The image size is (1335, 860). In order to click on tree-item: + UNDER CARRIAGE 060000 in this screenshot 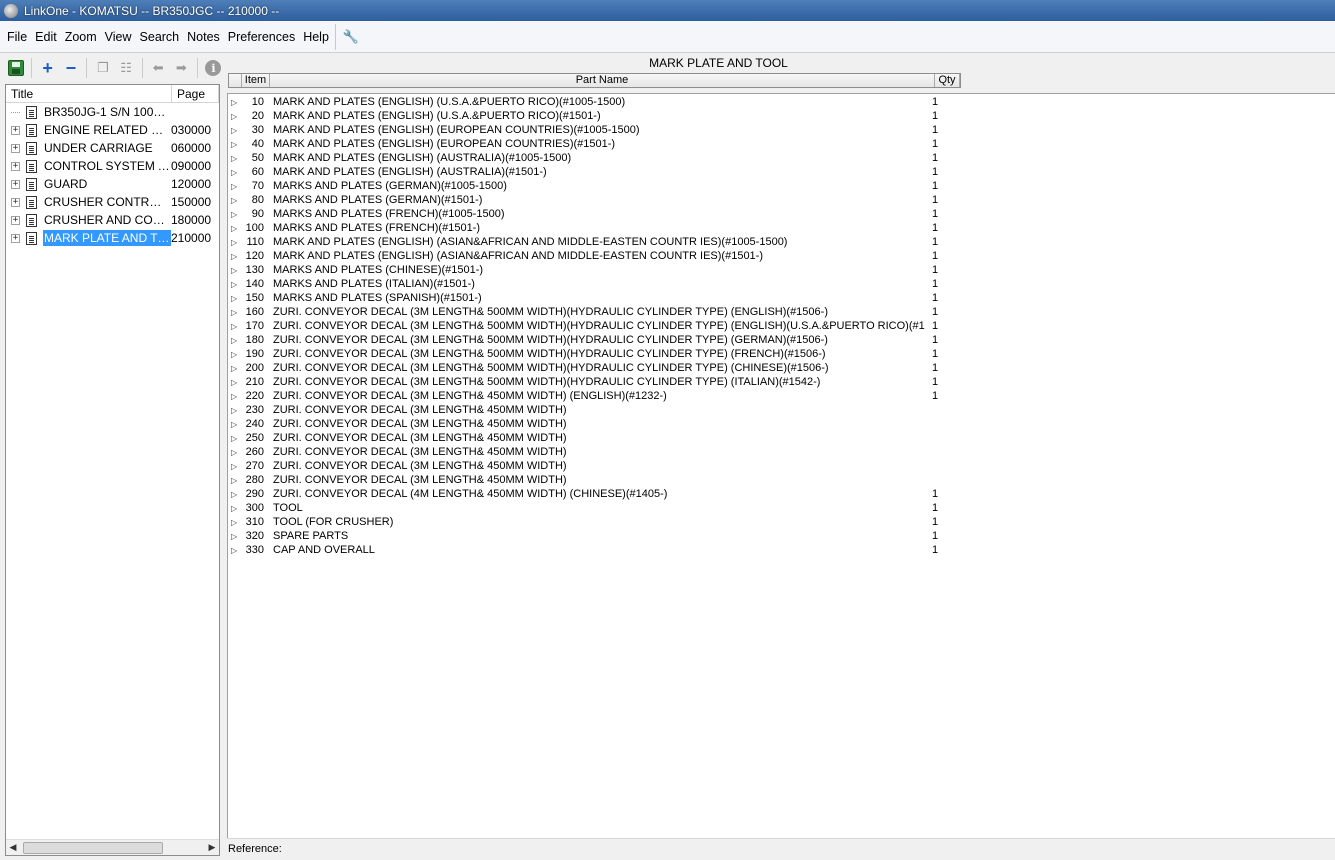, I will do `click(112, 148)`.